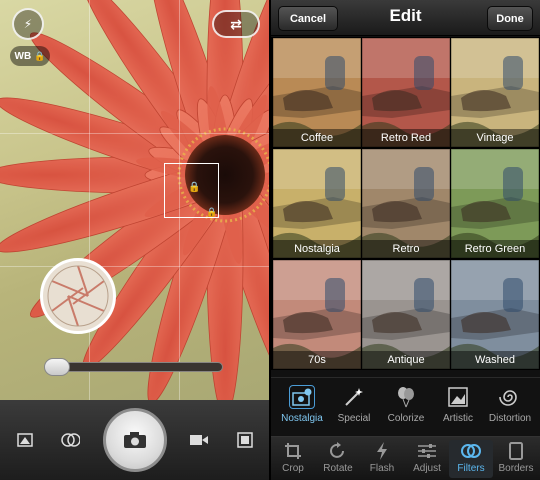 This screenshot has width=540, height=480. What do you see at coordinates (495, 360) in the screenshot?
I see `filter-label: Washed` at bounding box center [495, 360].